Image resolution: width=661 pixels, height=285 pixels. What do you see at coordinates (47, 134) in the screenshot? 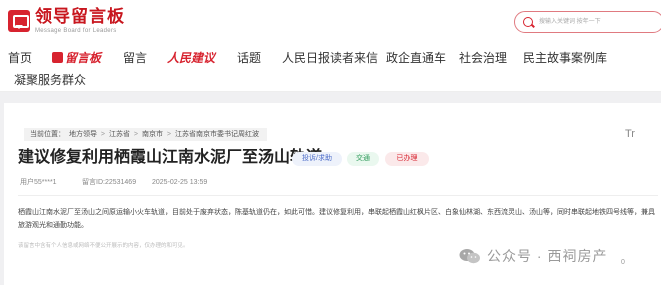
I see `breadcrumb-prefix: 当前位置：` at bounding box center [47, 134].